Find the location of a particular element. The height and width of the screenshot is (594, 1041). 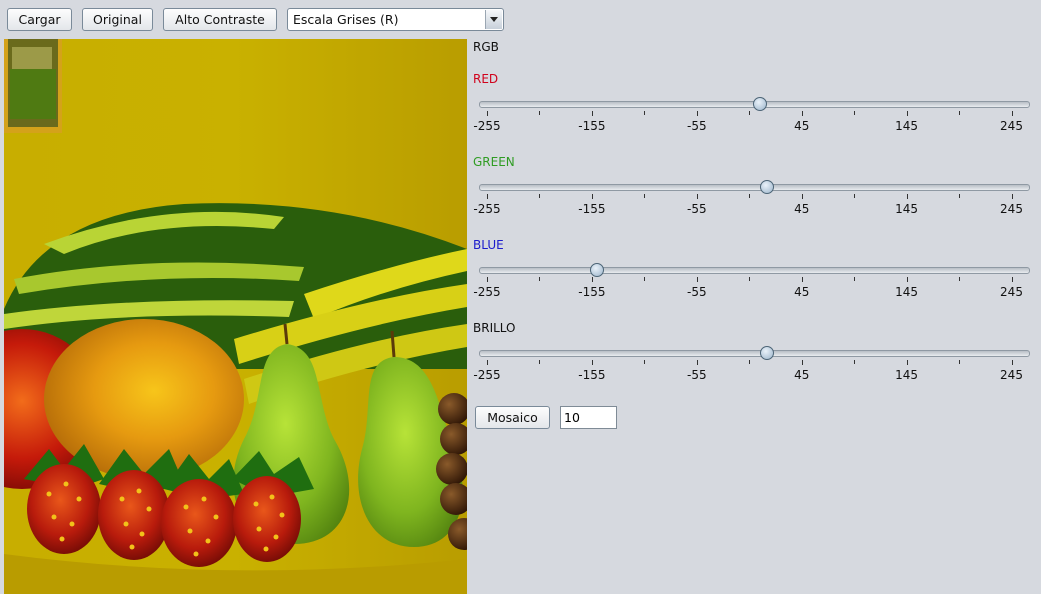

mosaic-button: Mosaico is located at coordinates (512, 417).